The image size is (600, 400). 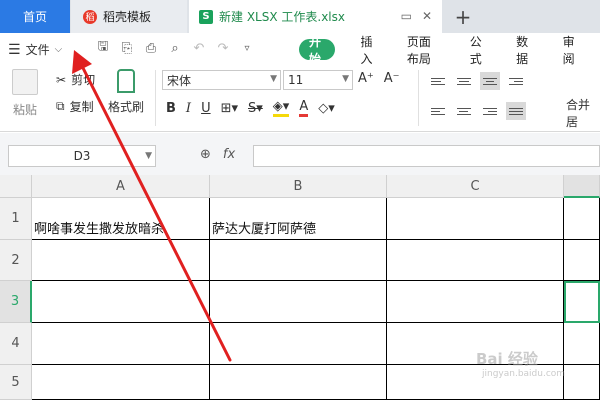 What do you see at coordinates (582, 186) in the screenshot?
I see `column-header-d` at bounding box center [582, 186].